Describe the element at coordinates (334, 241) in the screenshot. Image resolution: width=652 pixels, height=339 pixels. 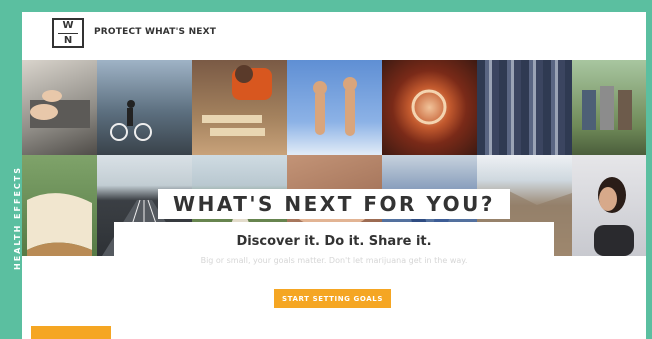
I see `card-title: Discover it. Do it. Share it.` at that location.